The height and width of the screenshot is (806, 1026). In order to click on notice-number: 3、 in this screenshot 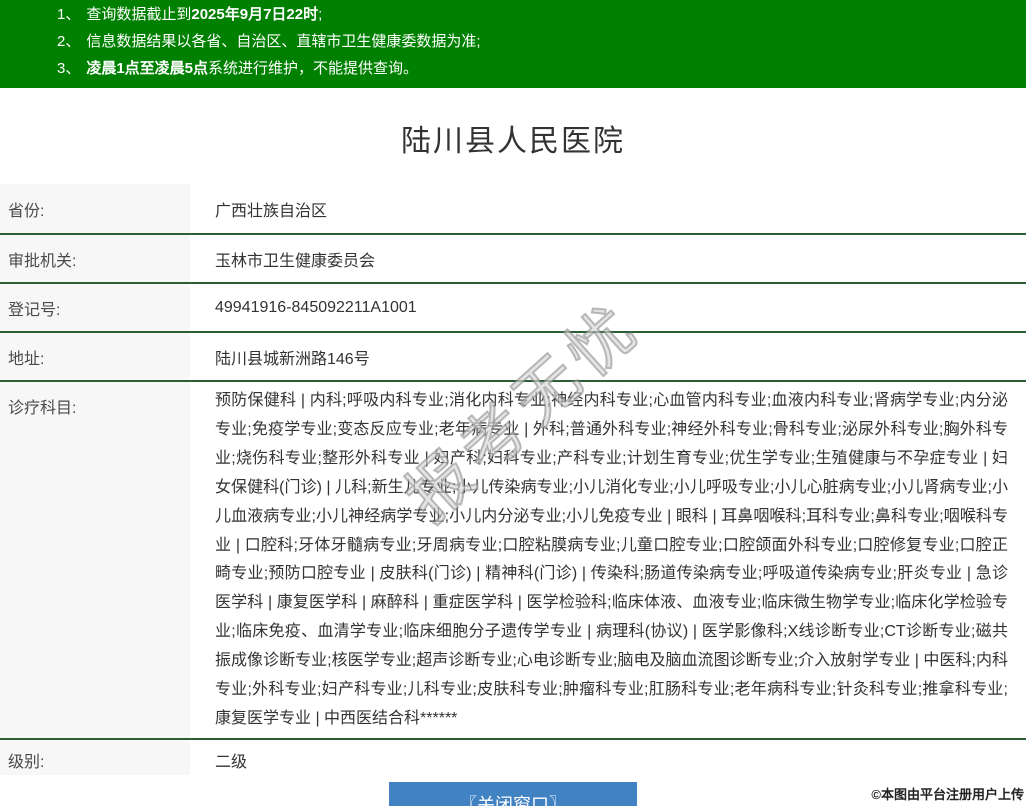, I will do `click(69, 68)`.